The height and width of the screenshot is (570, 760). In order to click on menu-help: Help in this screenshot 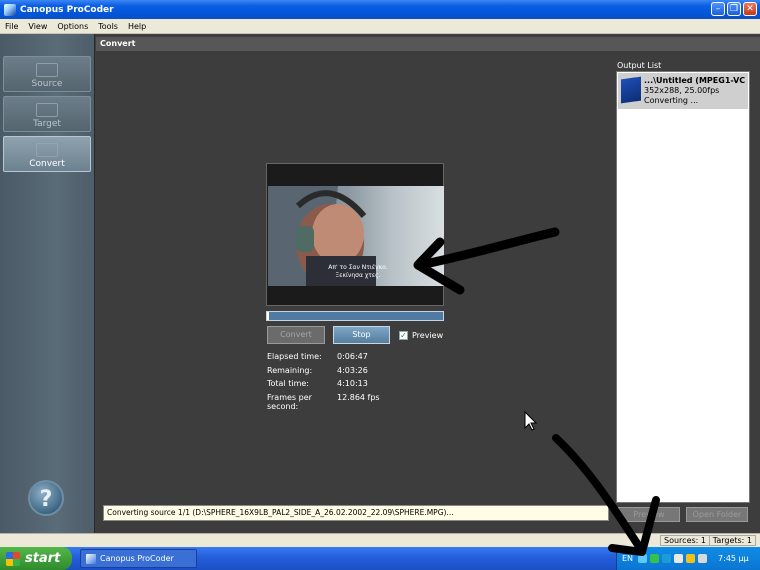, I will do `click(137, 26)`.